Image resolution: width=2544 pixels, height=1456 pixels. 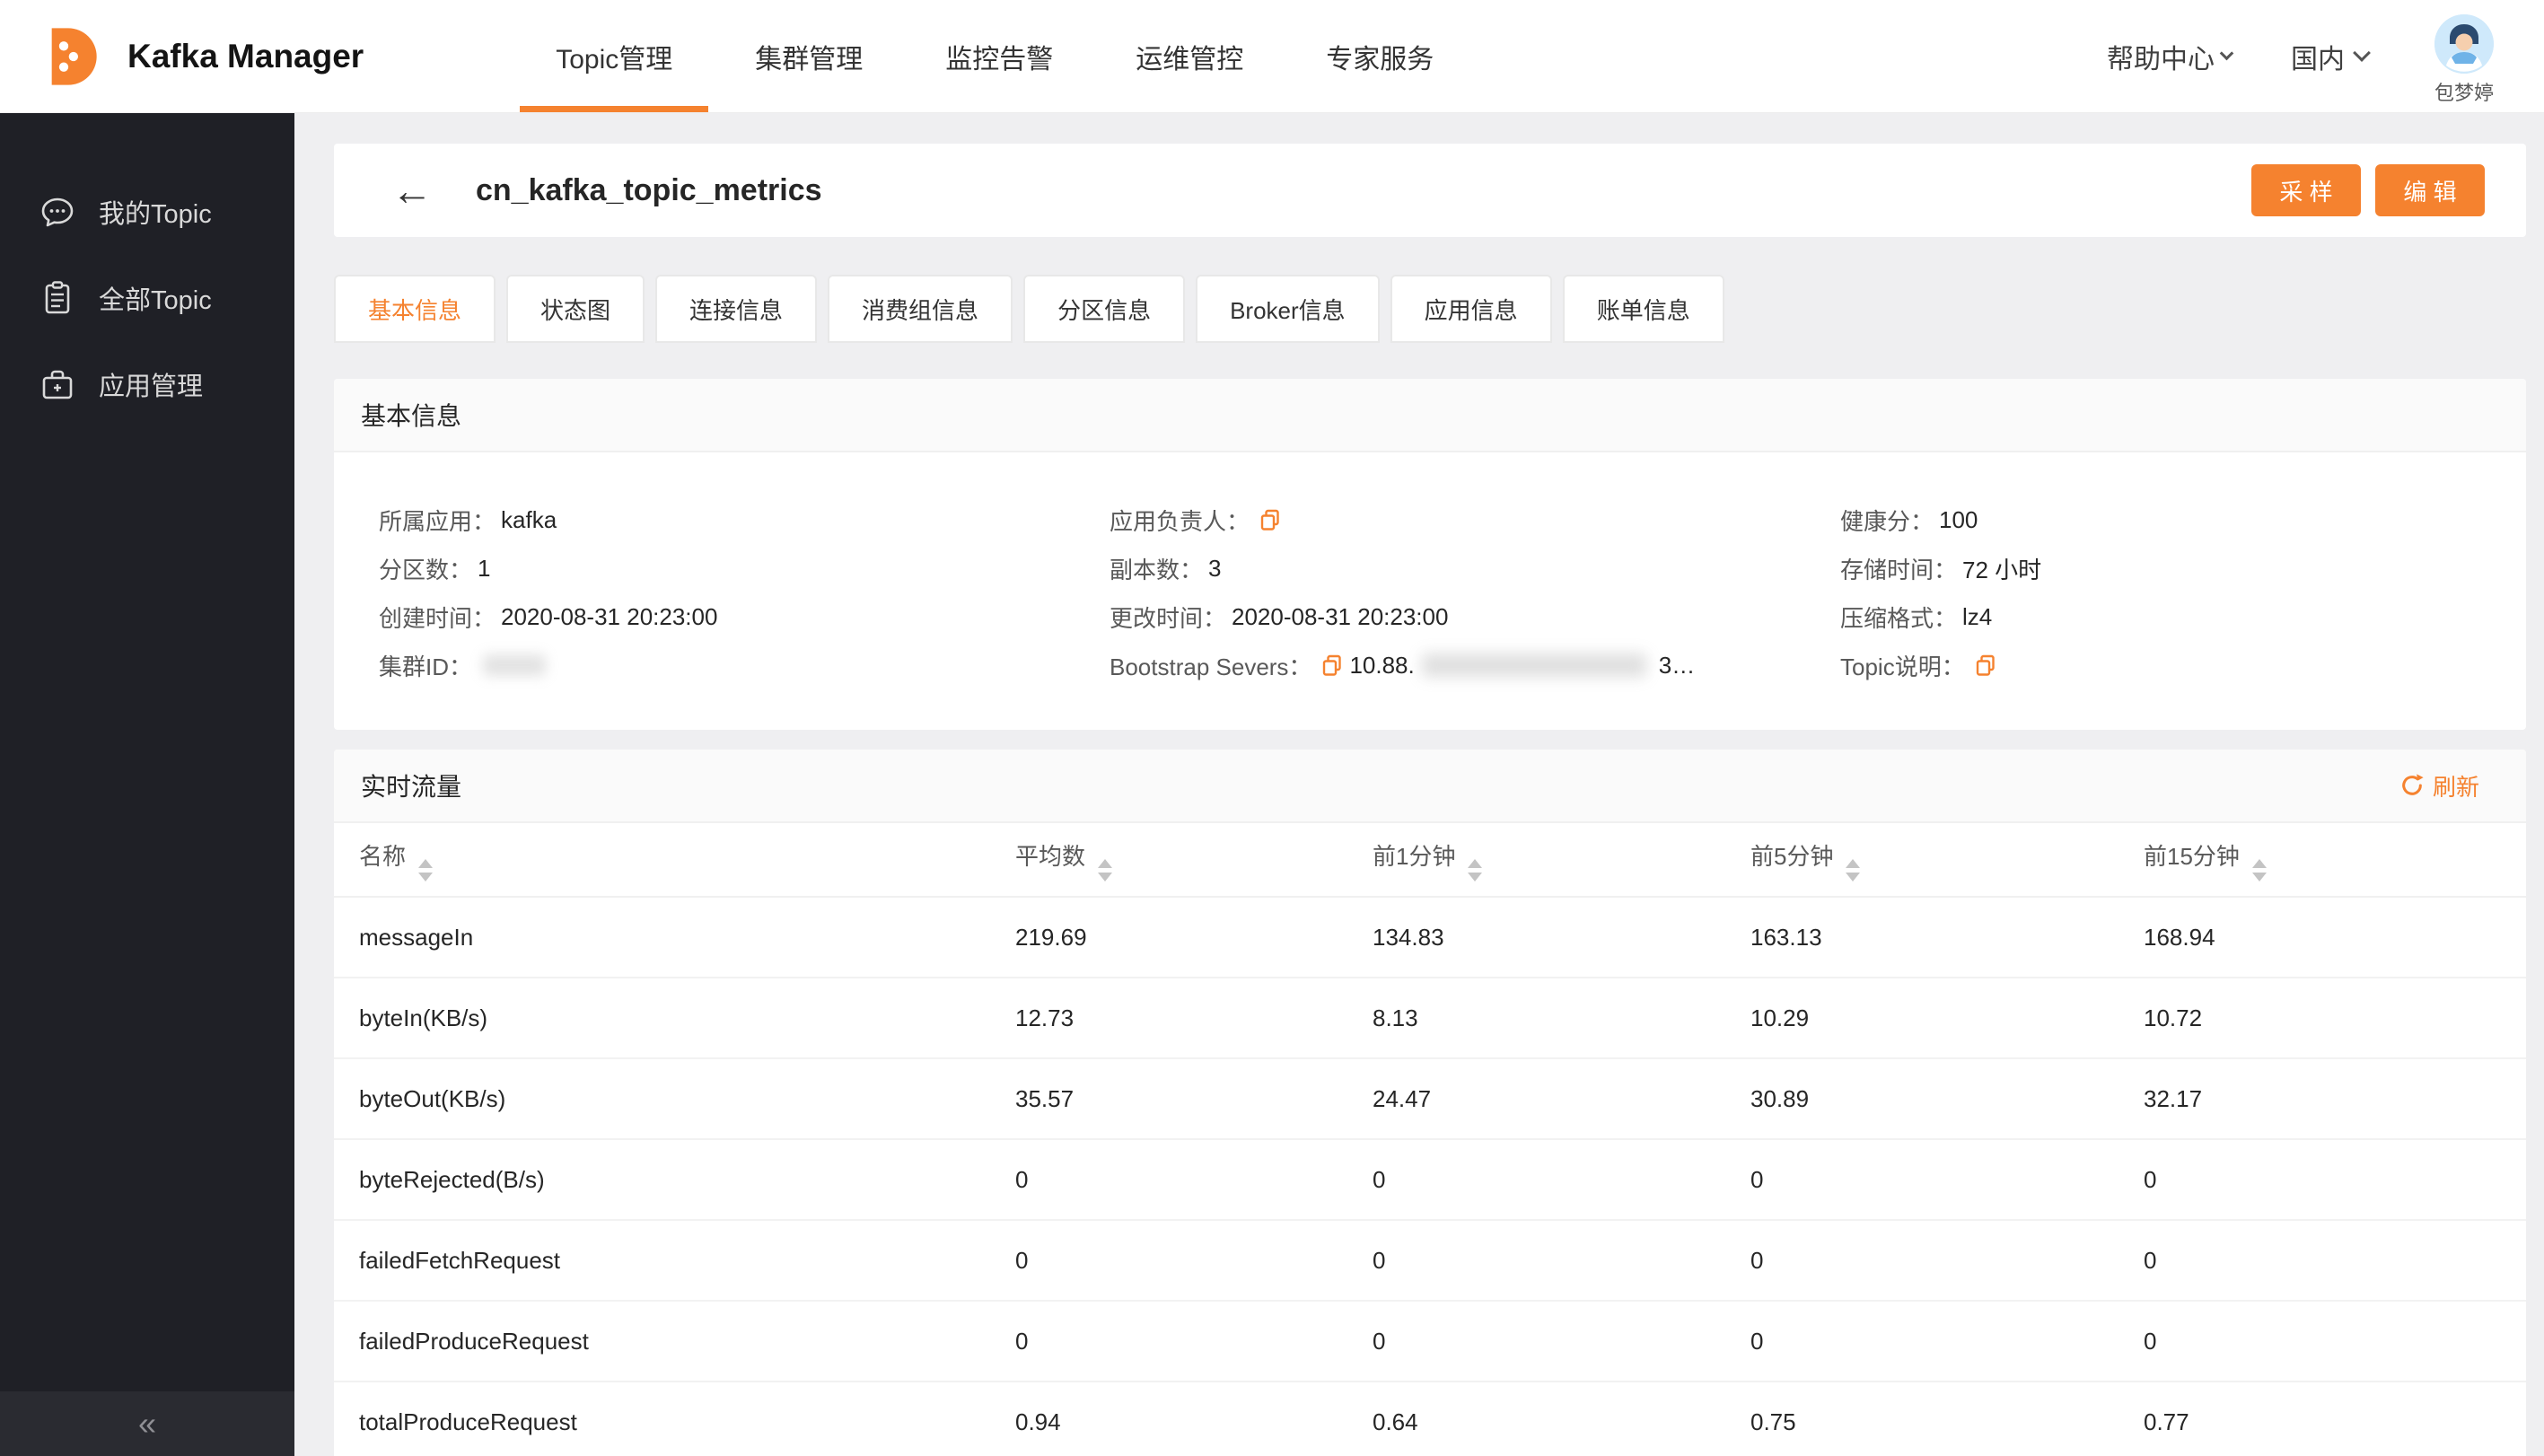 What do you see at coordinates (1430, 938) in the screenshot?
I see `table-row: messageIn 219.69 134.83 163.13 168.94` at bounding box center [1430, 938].